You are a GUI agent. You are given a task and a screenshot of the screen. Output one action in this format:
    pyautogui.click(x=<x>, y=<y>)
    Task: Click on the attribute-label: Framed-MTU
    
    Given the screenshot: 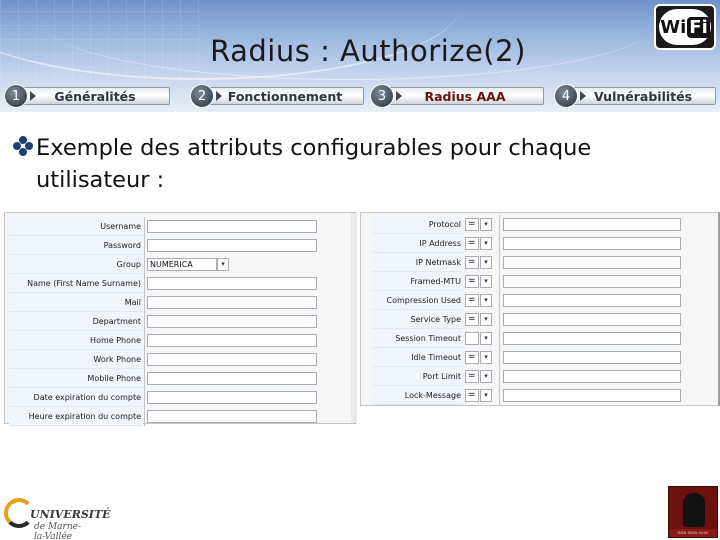 What is the action you would take?
    pyautogui.click(x=417, y=281)
    